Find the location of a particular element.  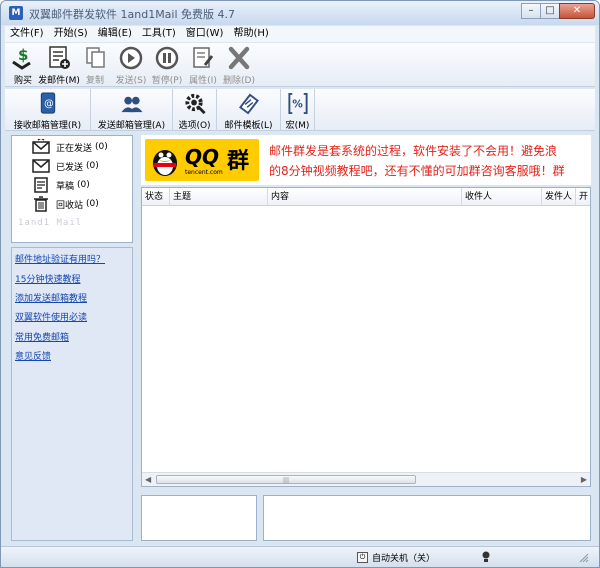

grid-header: 状态 主题 内容 收件人 发件人 开 is located at coordinates (366, 197).